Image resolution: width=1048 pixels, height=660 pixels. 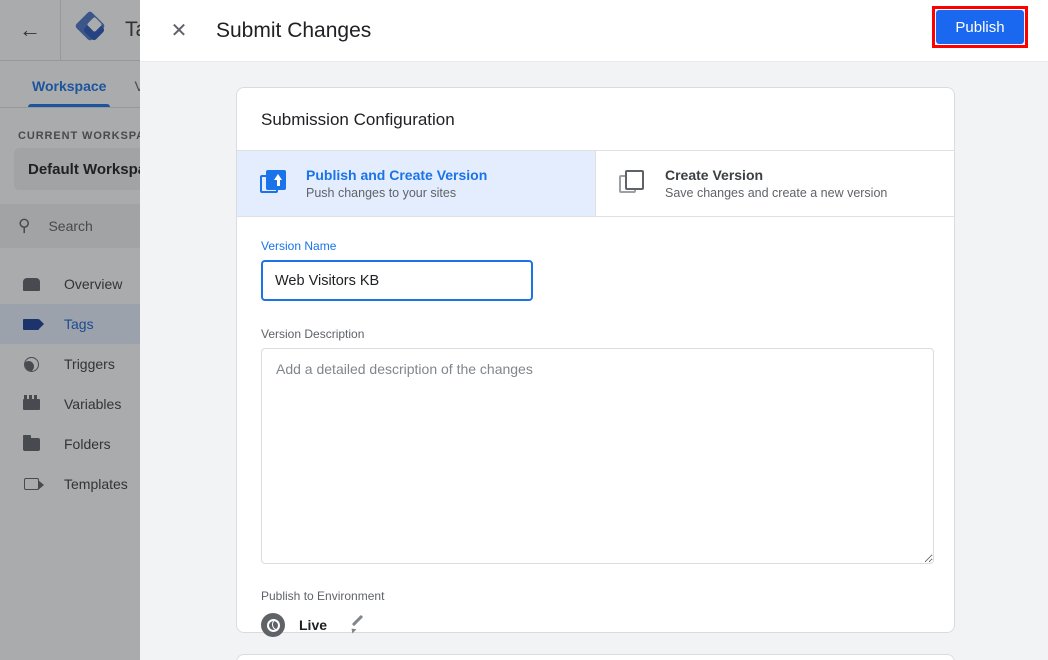 What do you see at coordinates (358, 625) in the screenshot?
I see `pencil-icon` at bounding box center [358, 625].